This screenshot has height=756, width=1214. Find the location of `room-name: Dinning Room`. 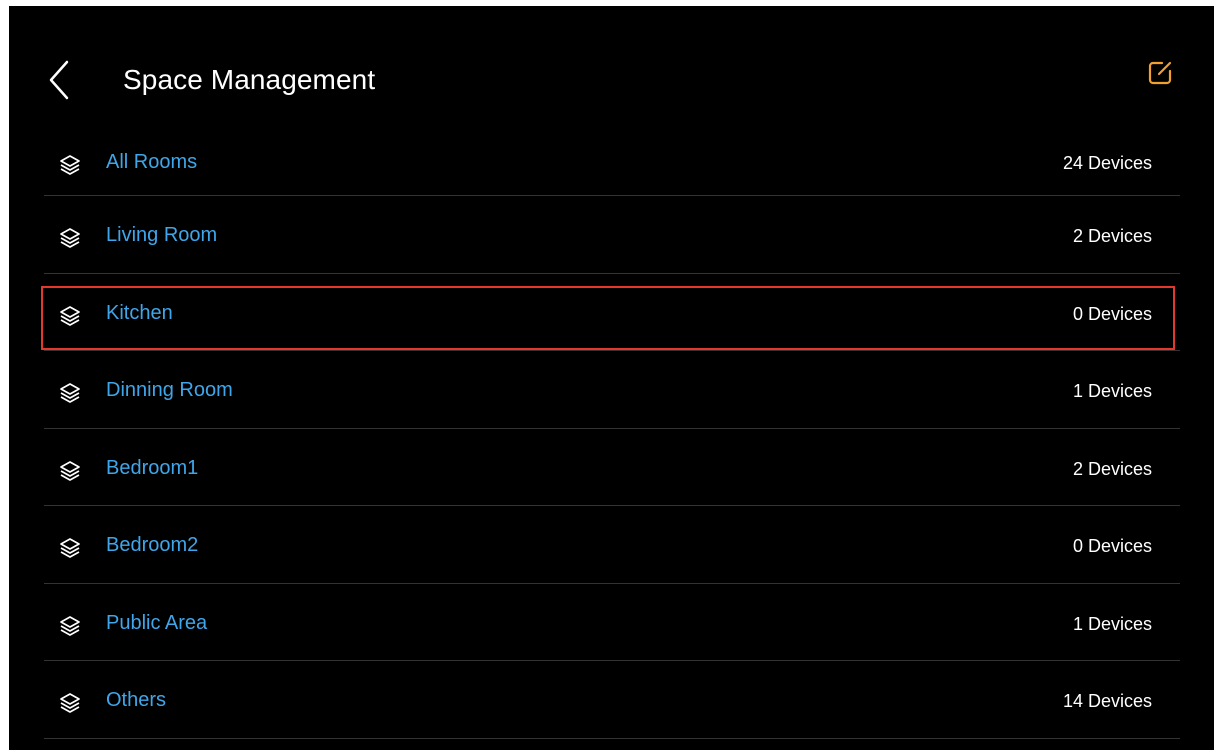

room-name: Dinning Room is located at coordinates (169, 390).